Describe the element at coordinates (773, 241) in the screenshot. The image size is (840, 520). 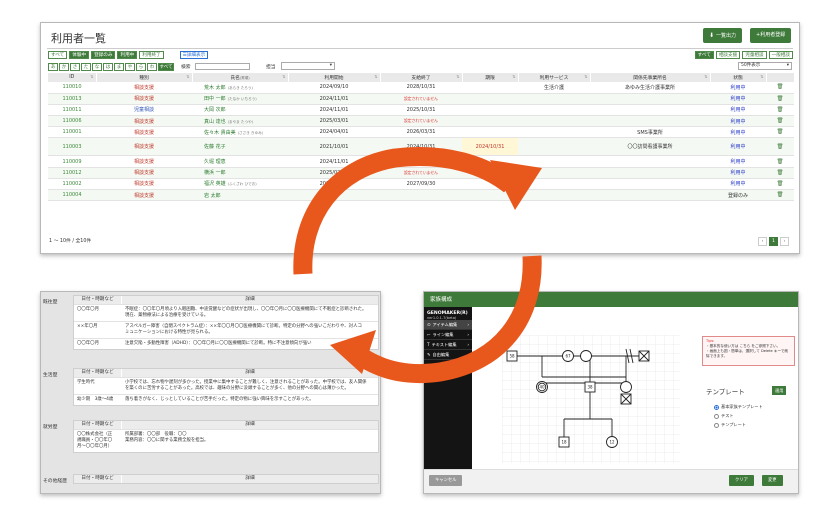
I see `page-1-button: 1` at that location.